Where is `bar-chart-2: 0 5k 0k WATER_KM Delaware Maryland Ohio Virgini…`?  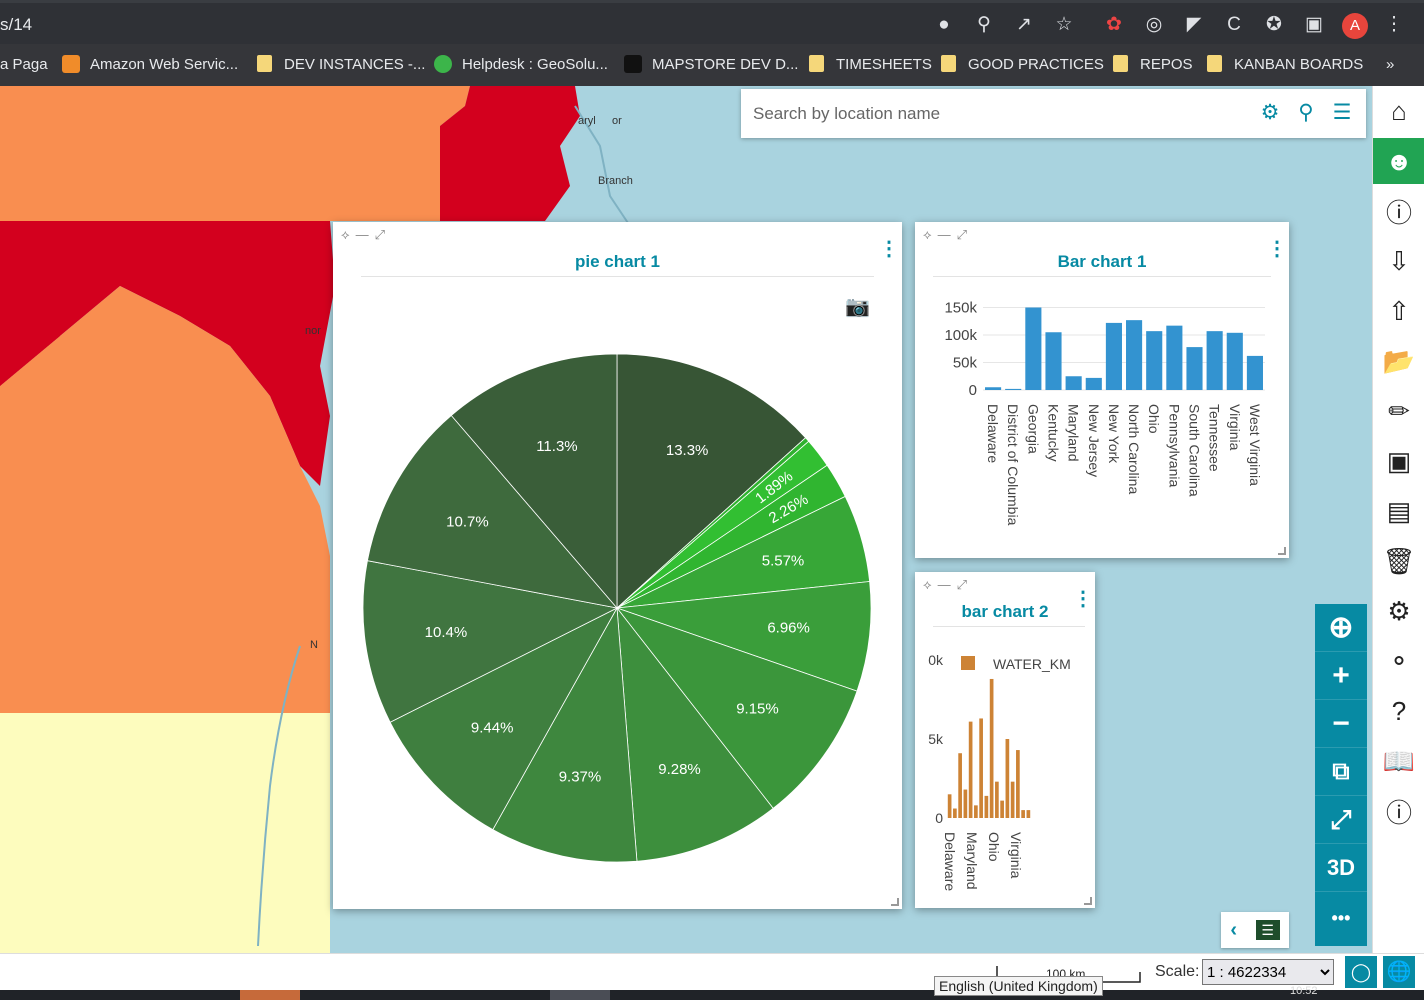
bar-chart-2: 0 5k 0k WATER_KM Delaware Maryland Ohio Virgini… is located at coordinates (999, 771).